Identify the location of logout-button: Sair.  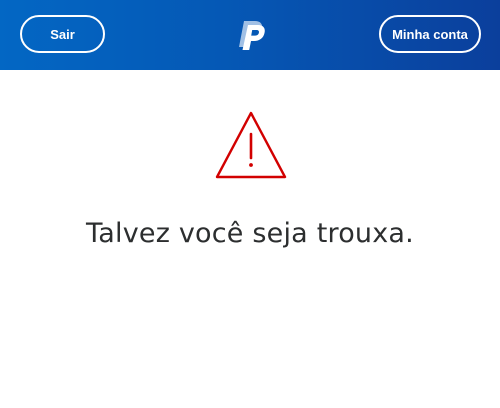
(62, 34).